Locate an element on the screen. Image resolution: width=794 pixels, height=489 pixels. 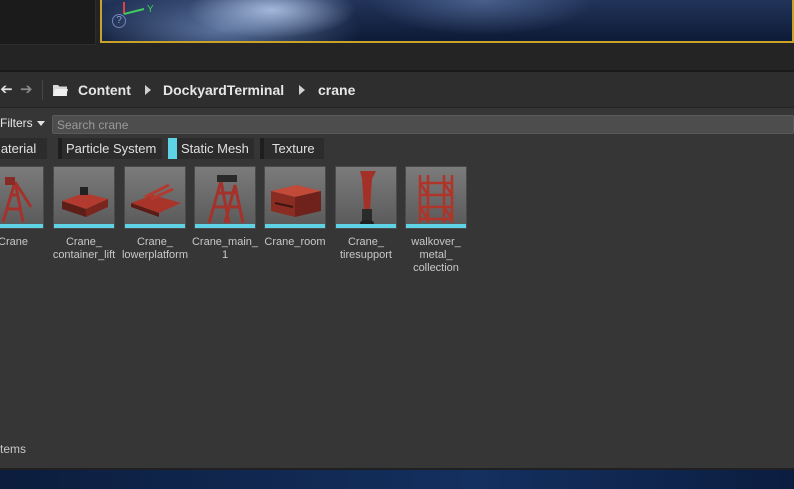
asset-tile: Crane is located at coordinates (23, 221).